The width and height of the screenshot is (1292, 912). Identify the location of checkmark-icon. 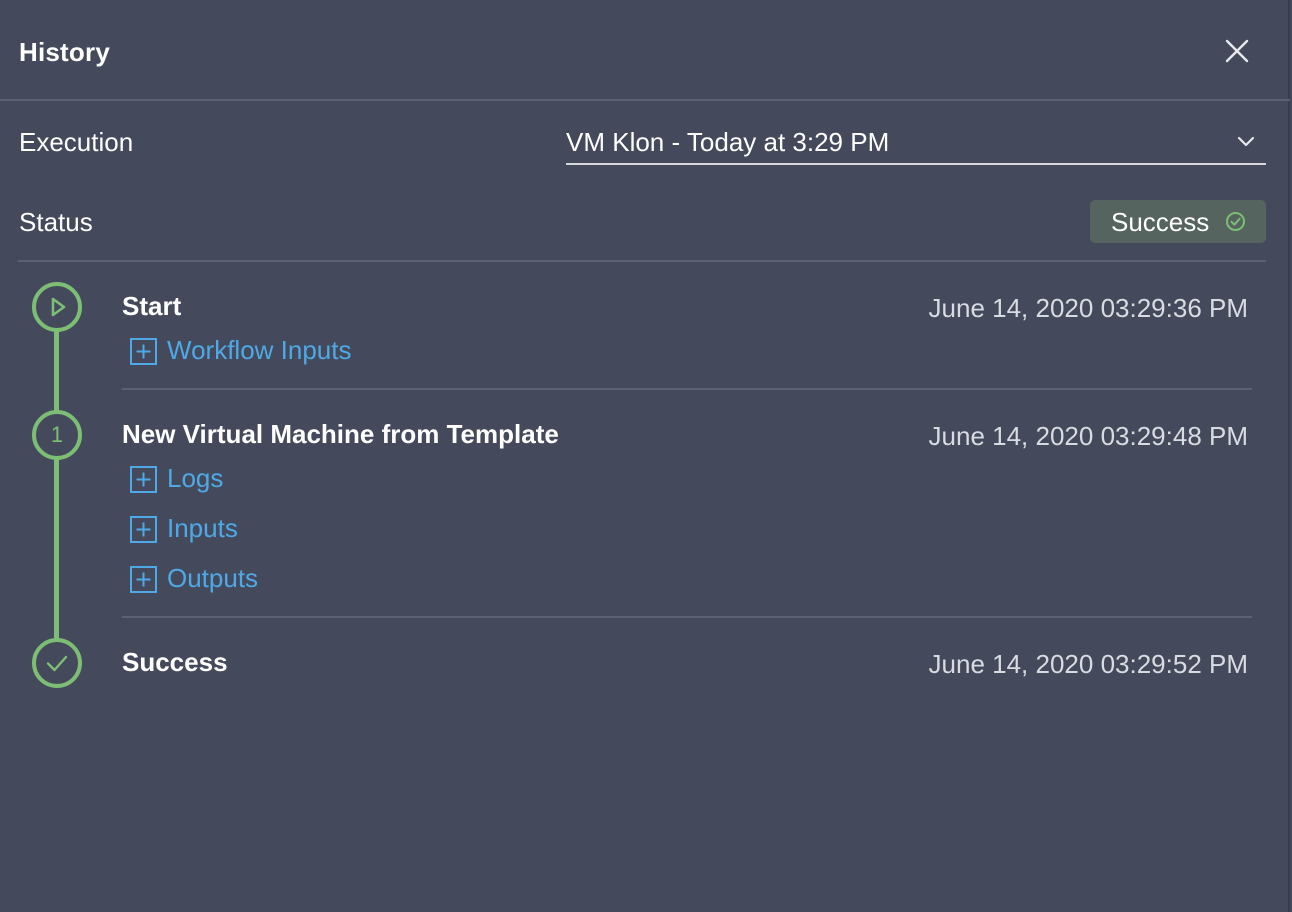
(57, 663).